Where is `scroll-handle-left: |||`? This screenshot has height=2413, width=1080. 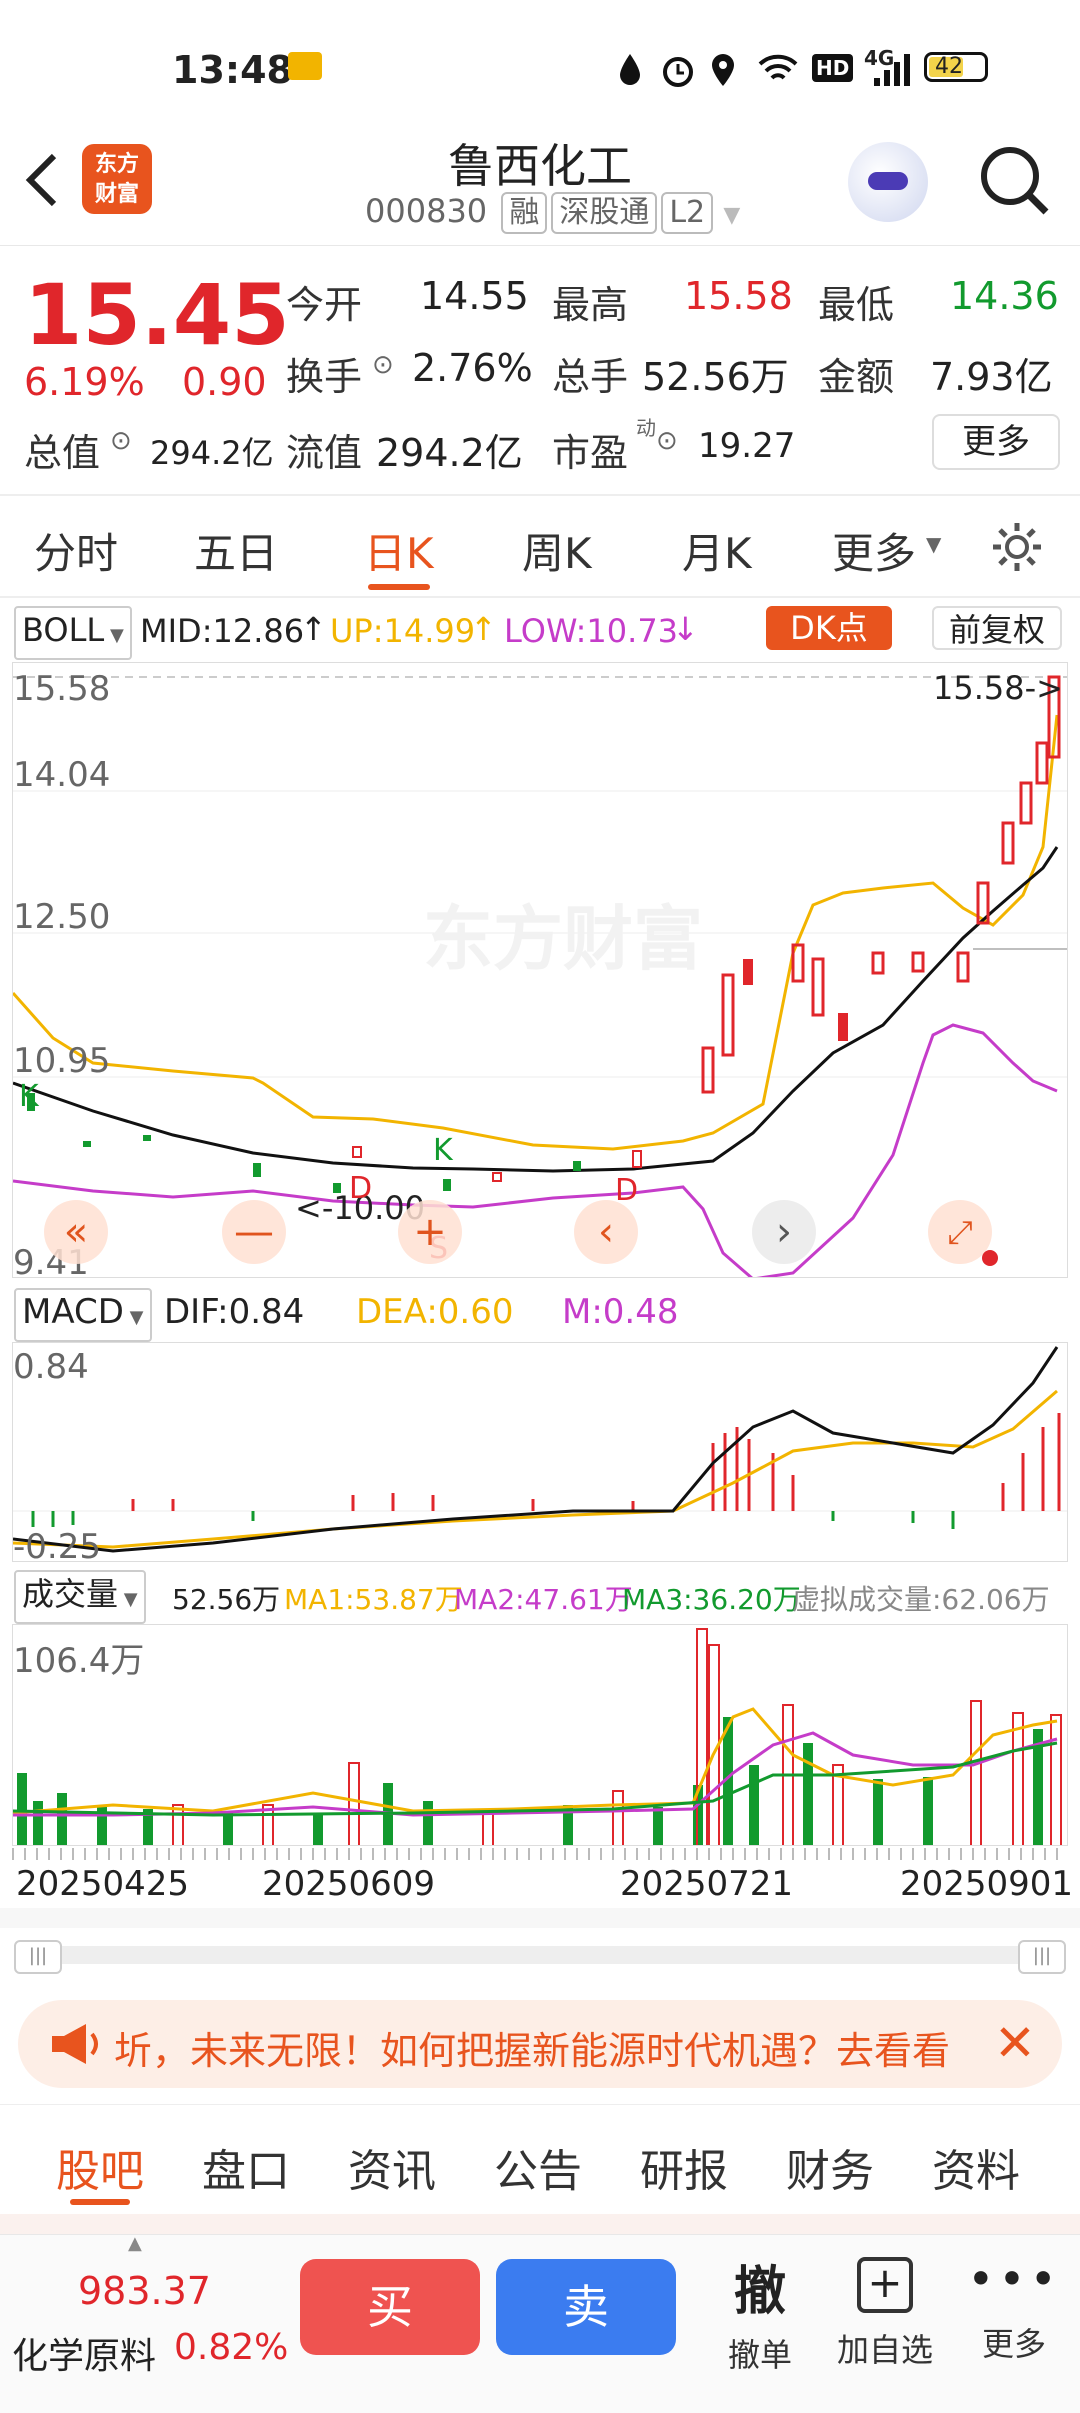 scroll-handle-left: ||| is located at coordinates (38, 1957).